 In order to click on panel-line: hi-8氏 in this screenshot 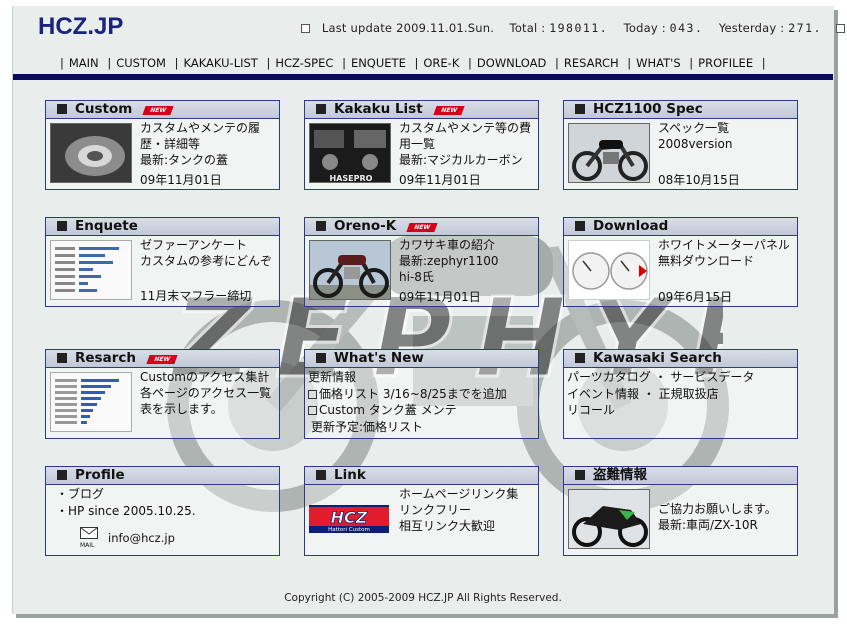, I will do `click(416, 277)`.